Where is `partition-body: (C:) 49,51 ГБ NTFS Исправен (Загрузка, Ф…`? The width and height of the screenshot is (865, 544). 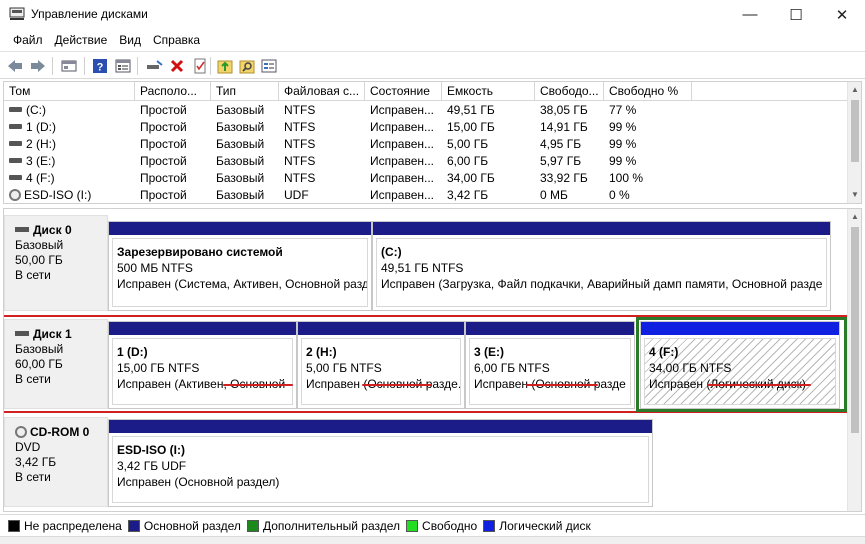 partition-body: (C:) 49,51 ГБ NTFS Исправен (Загрузка, Ф… is located at coordinates (601, 272).